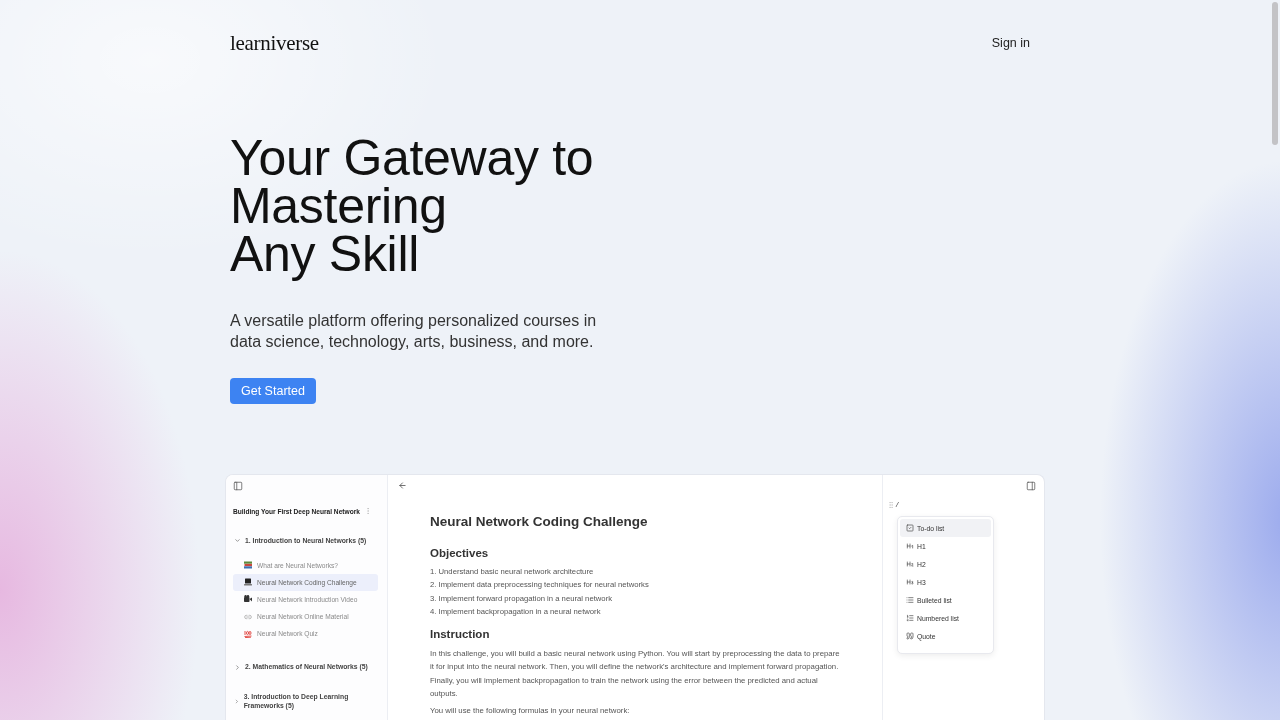  Describe the element at coordinates (274, 43) in the screenshot. I see `logo: learniverse` at that location.